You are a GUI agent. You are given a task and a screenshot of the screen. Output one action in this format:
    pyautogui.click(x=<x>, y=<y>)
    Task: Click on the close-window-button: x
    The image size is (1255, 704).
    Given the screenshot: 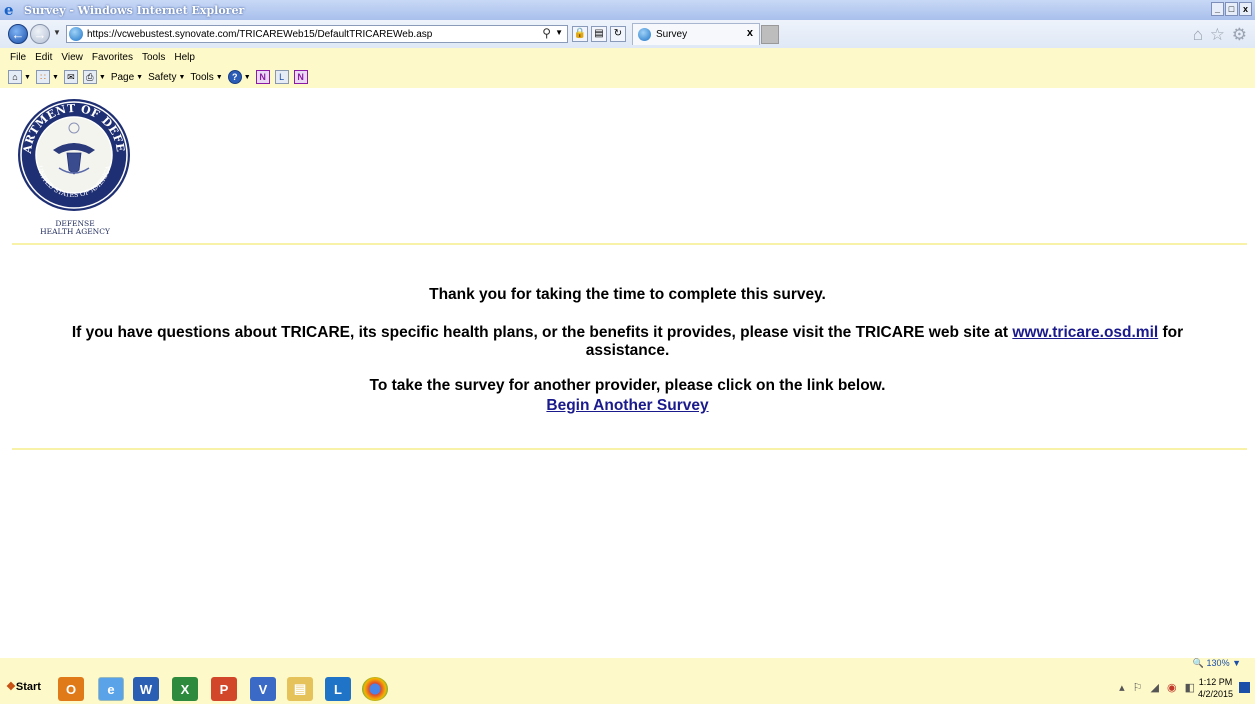 What is the action you would take?
    pyautogui.click(x=1245, y=9)
    